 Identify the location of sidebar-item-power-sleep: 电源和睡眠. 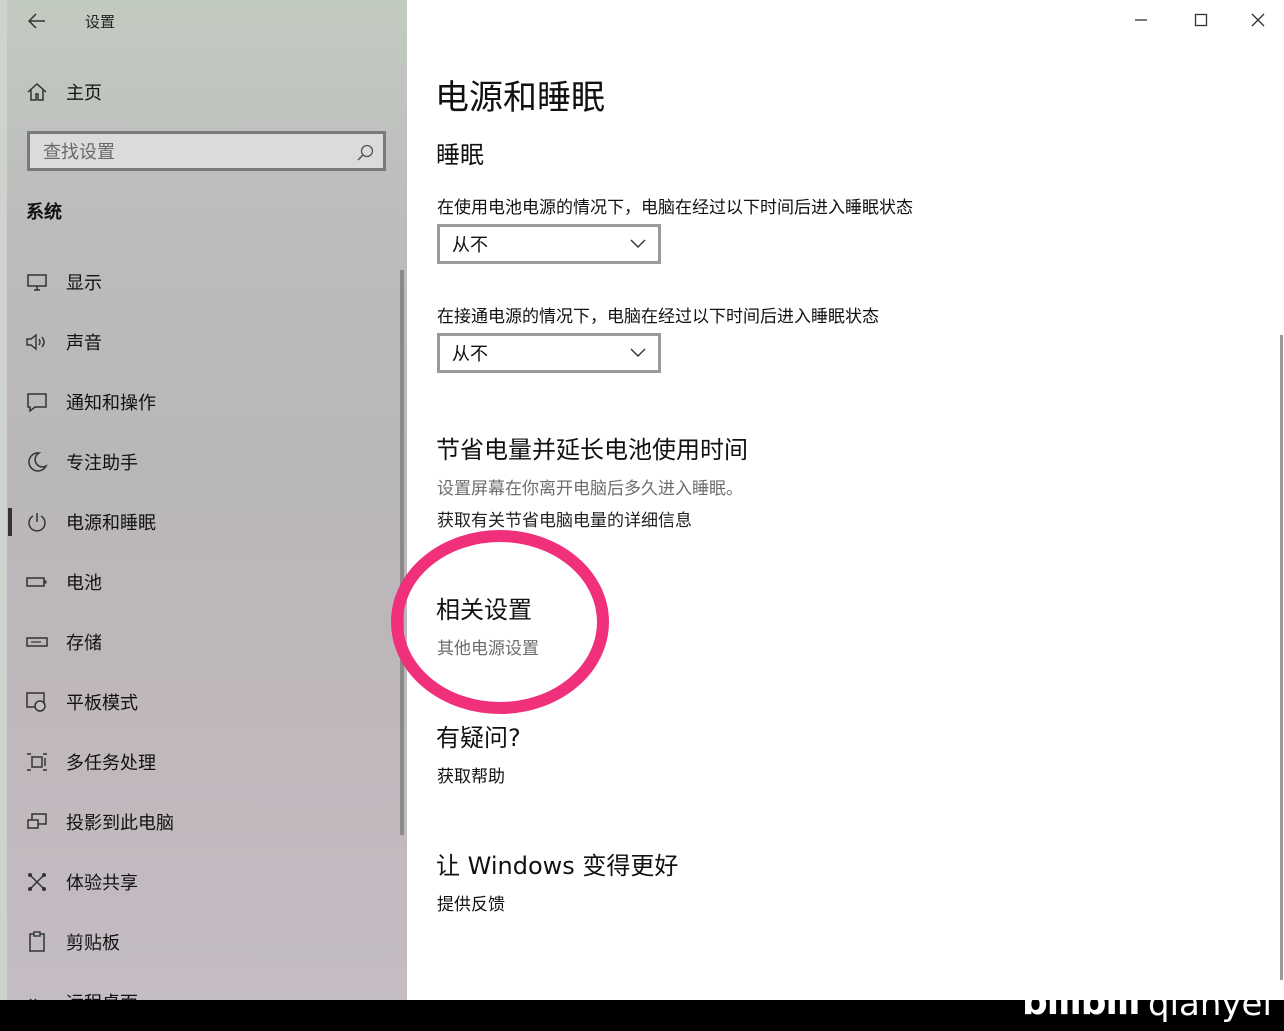
(200, 522).